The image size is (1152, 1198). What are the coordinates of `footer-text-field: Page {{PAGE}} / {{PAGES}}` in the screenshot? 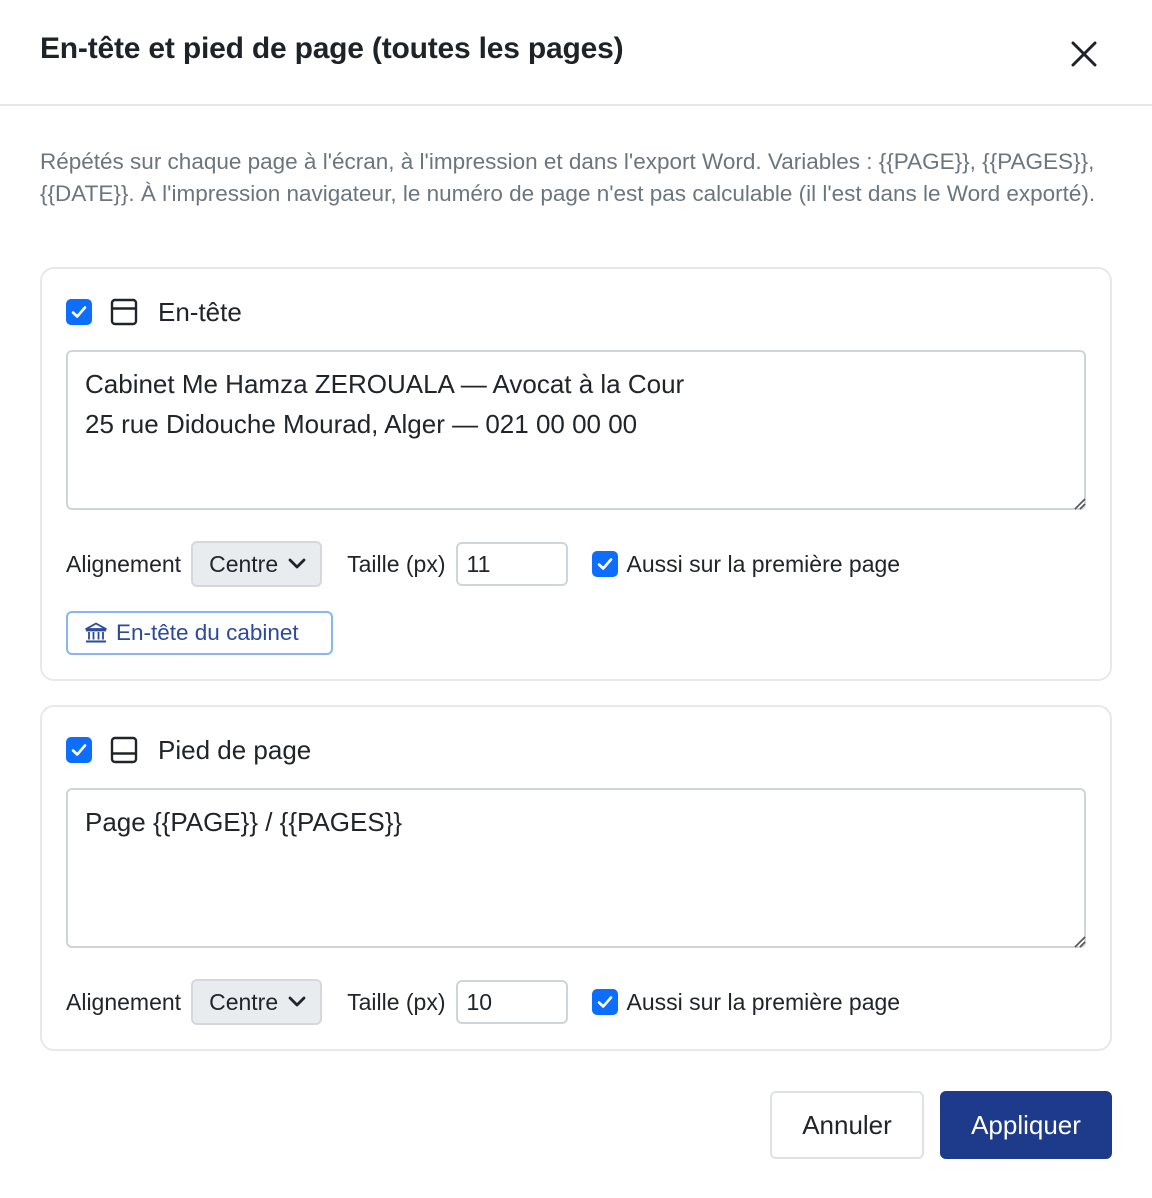 It's located at (576, 868).